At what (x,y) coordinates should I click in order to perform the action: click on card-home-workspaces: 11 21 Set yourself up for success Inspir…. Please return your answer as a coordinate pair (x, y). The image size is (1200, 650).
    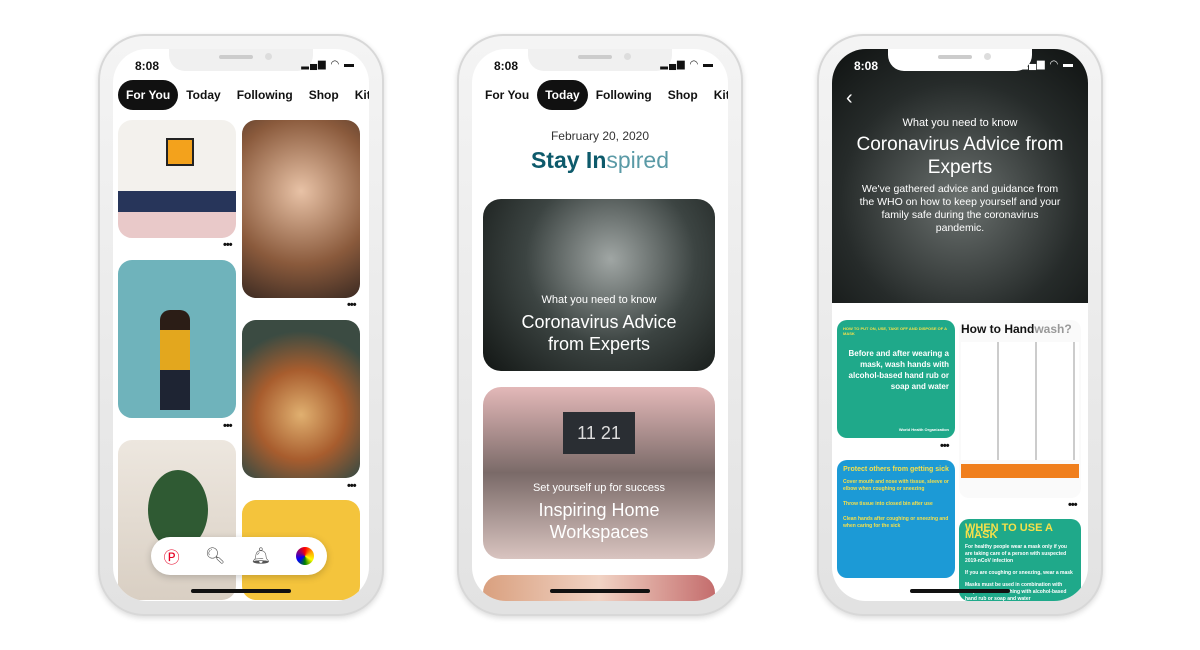
    Looking at the image, I should click on (599, 473).